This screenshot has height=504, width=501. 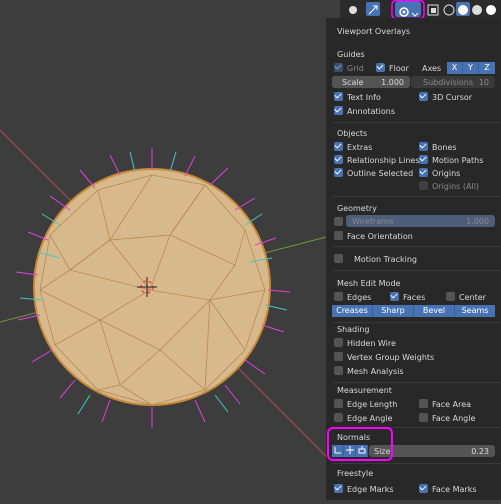 I want to click on motion-tracking-checkbox, so click(x=338, y=258).